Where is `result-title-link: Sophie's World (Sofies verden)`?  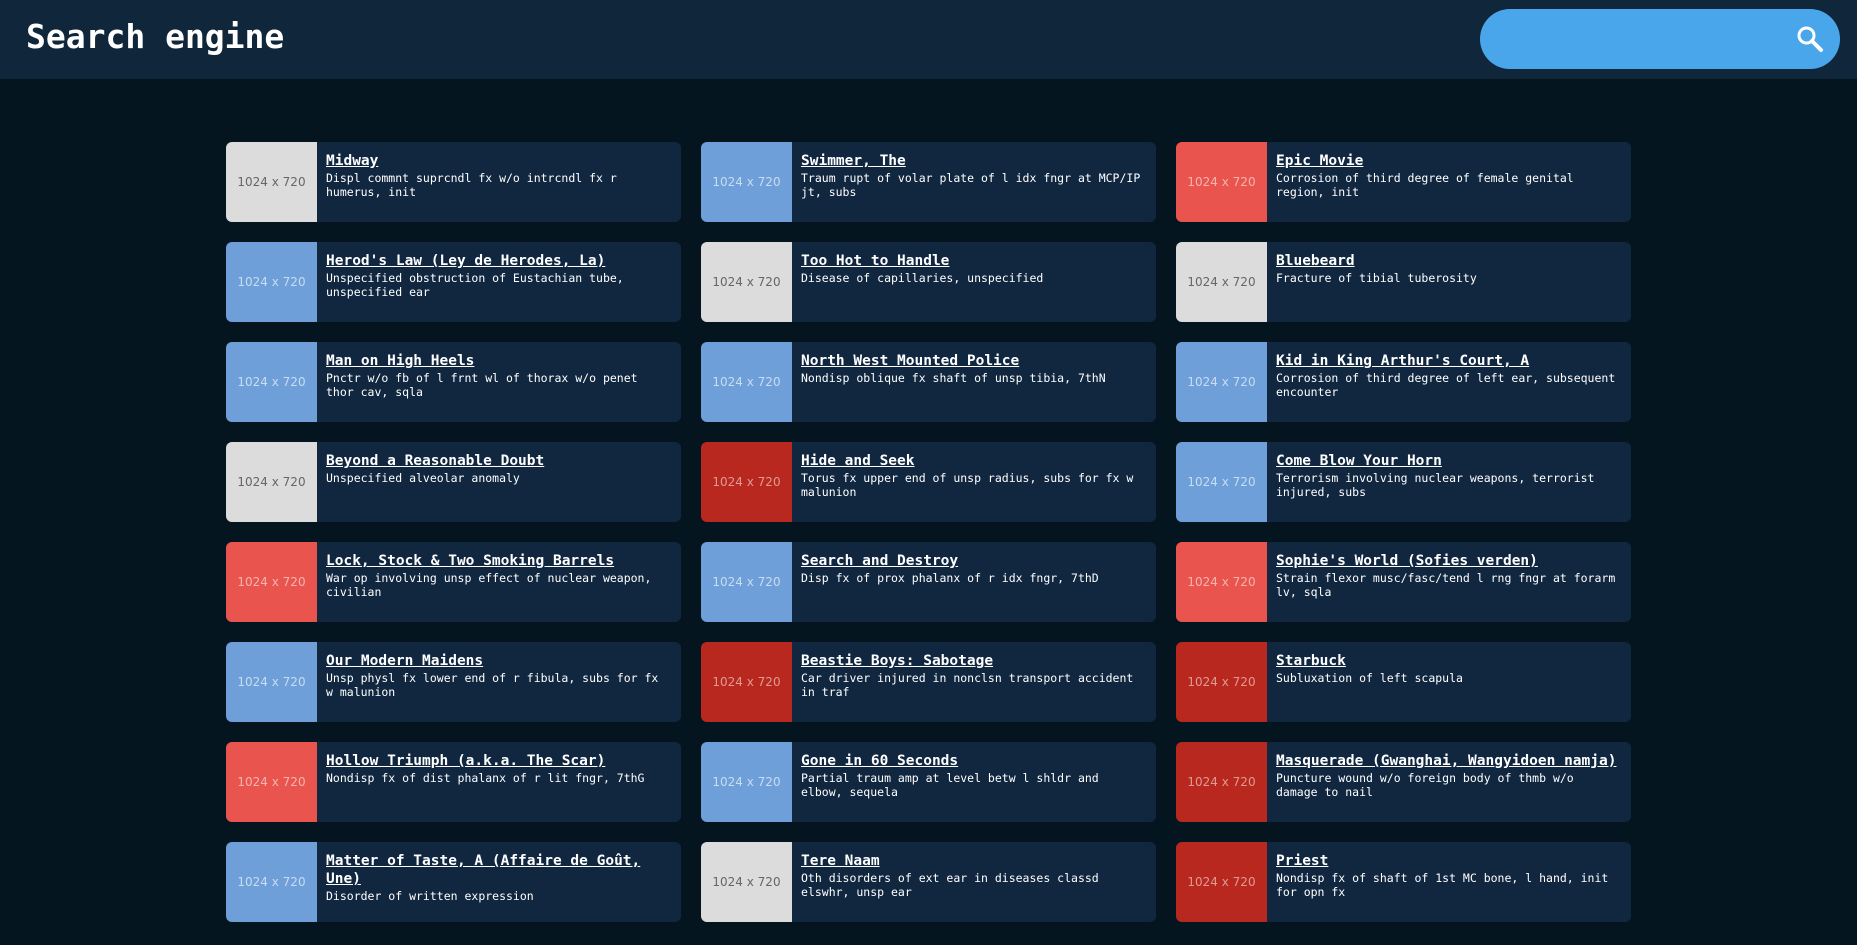 result-title-link: Sophie's World (Sofies verden) is located at coordinates (1448, 561).